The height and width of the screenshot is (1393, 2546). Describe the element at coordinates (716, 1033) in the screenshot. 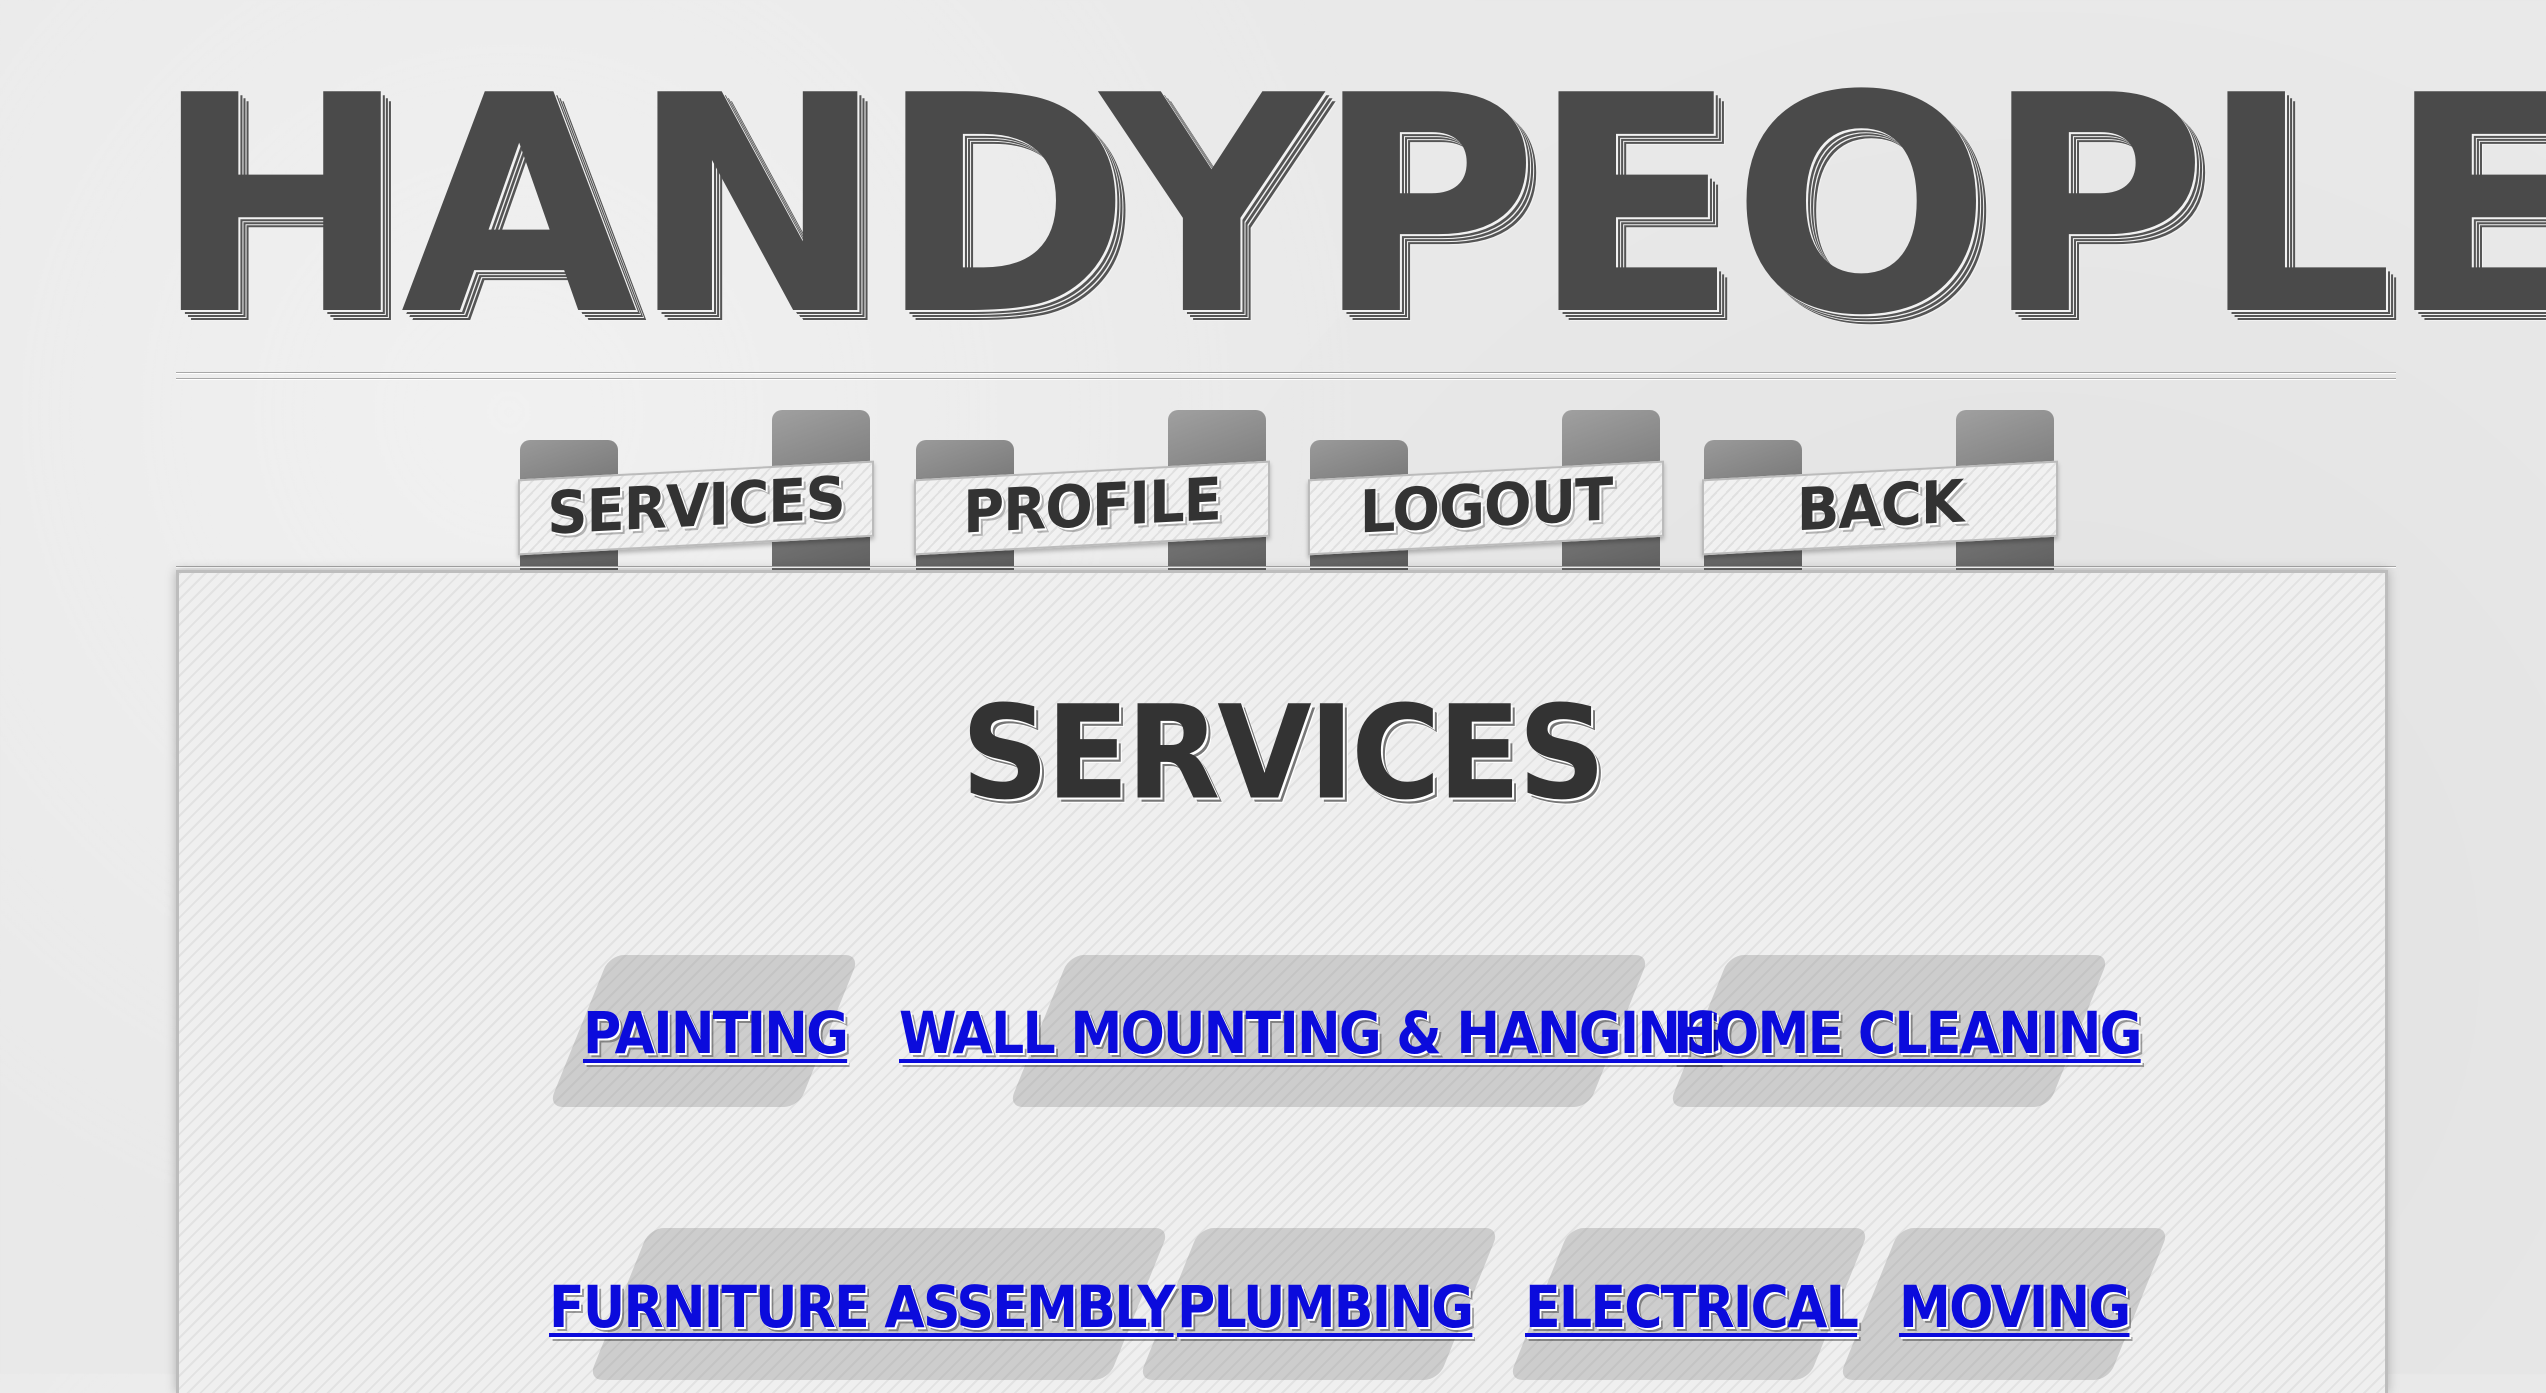

I see `service-link-painting: PAINTING` at that location.